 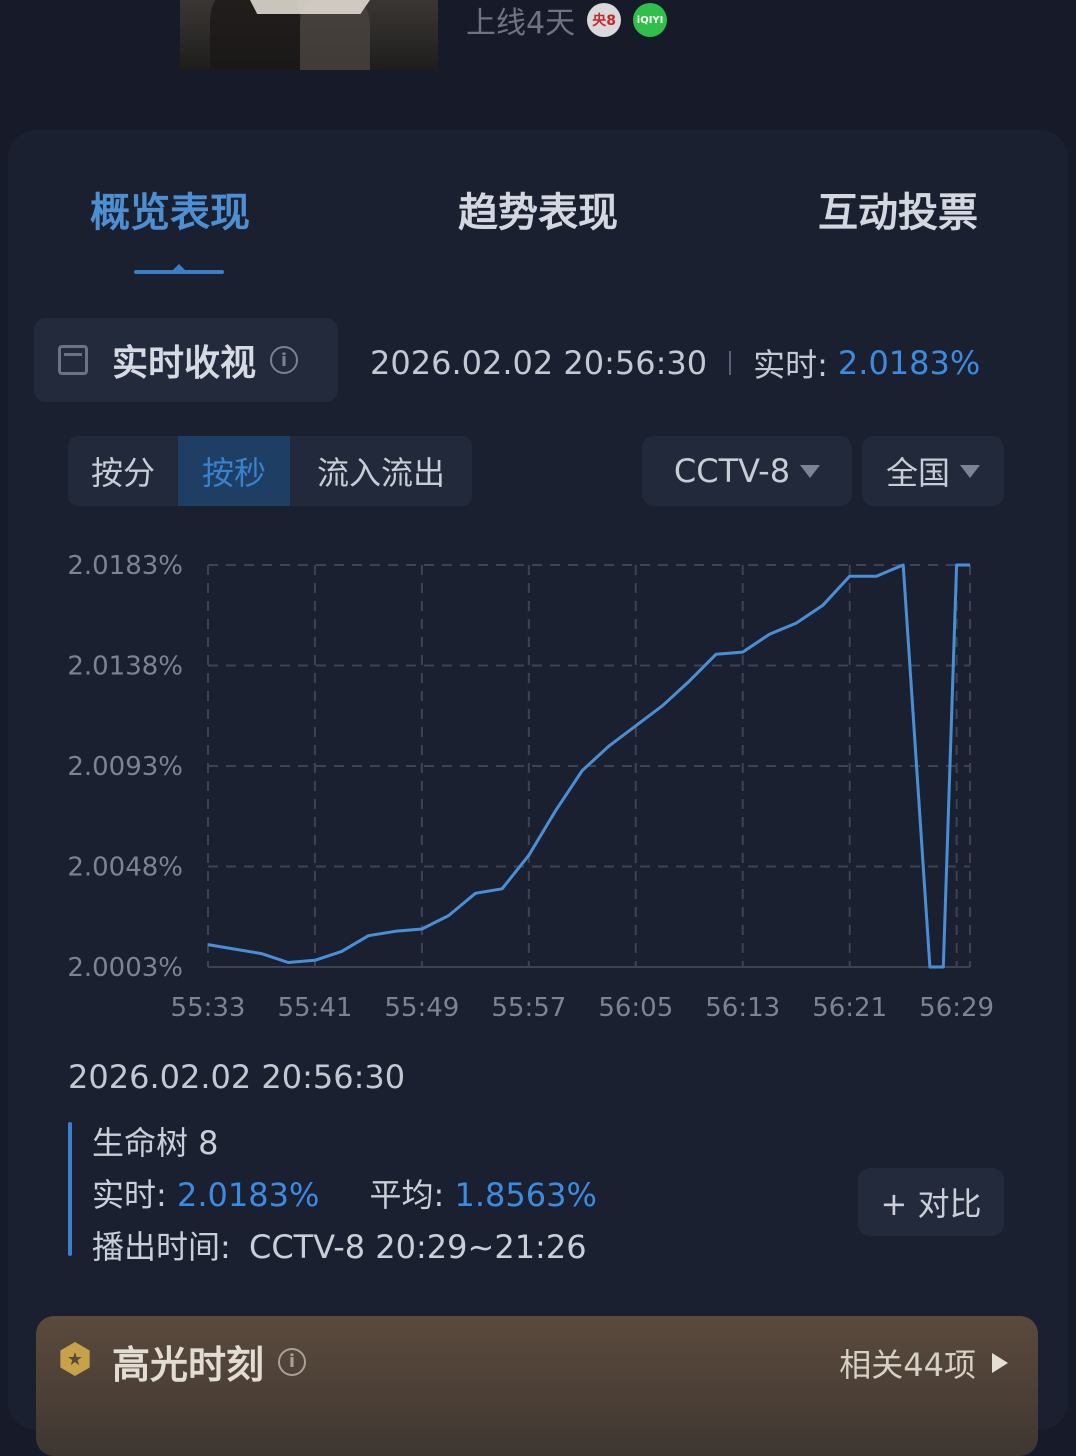 What do you see at coordinates (125, 968) in the screenshot?
I see `y-tick-label: 2.0003%` at bounding box center [125, 968].